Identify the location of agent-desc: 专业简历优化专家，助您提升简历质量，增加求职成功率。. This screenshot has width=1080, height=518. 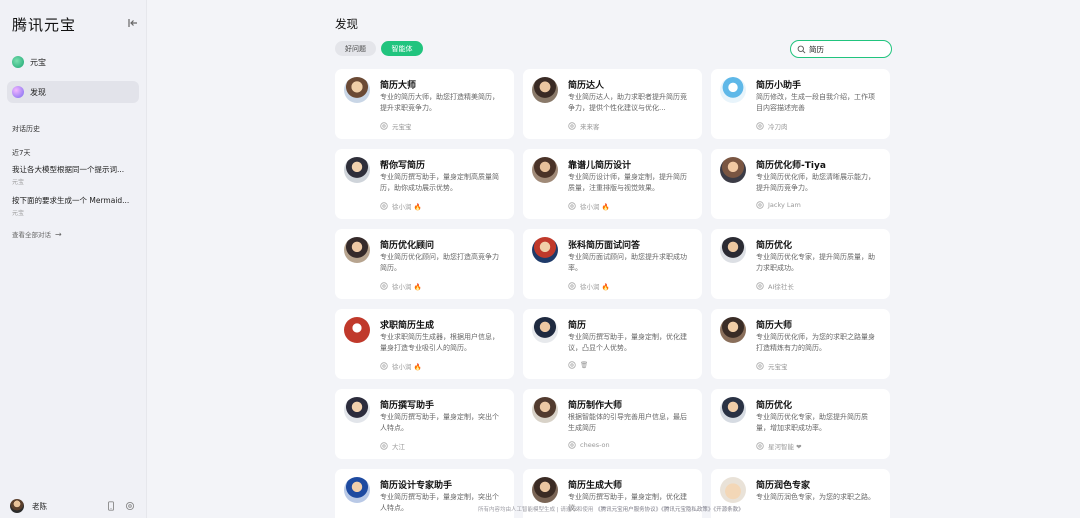
(812, 422).